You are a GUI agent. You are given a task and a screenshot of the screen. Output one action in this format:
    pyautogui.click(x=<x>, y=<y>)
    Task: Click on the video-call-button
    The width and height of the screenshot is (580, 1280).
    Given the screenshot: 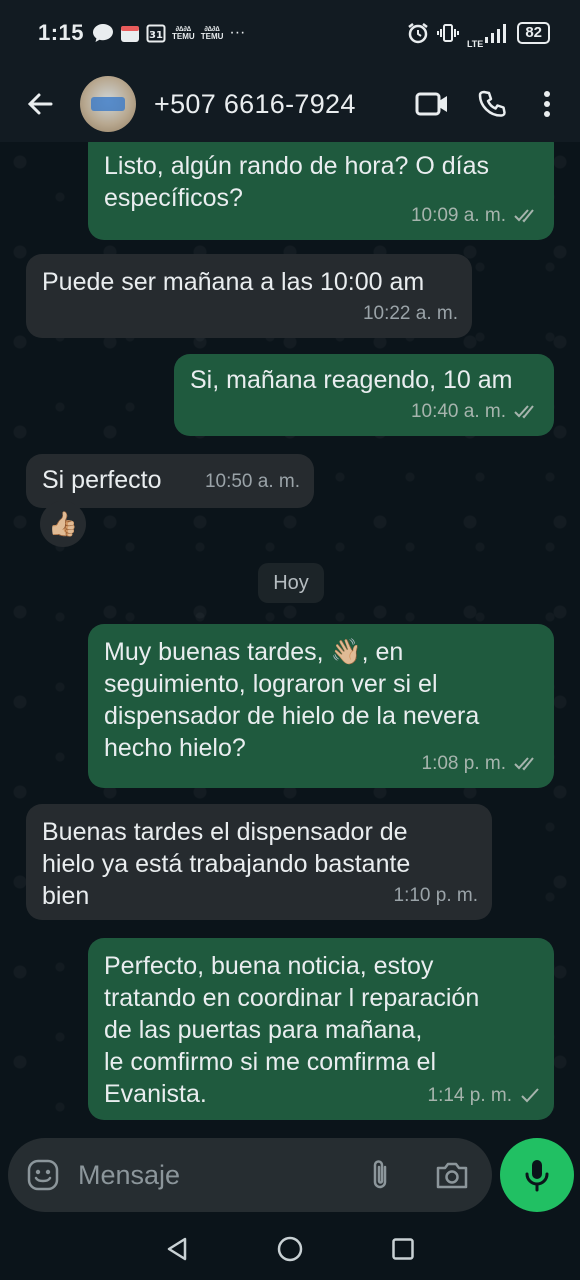 What is the action you would take?
    pyautogui.click(x=432, y=104)
    